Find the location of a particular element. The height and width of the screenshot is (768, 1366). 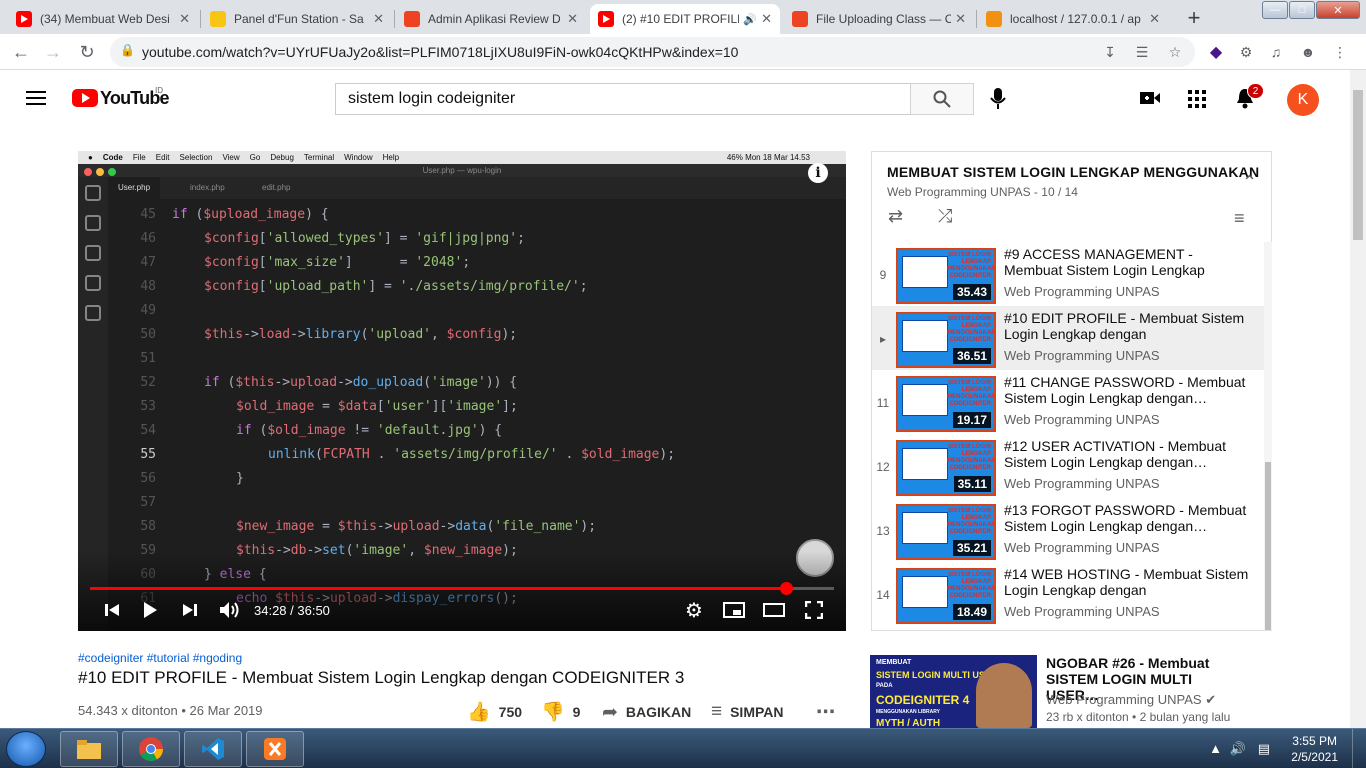

browser-tab: (2) #10 EDIT PROFILE 🔊 ✕ is located at coordinates (685, 19).